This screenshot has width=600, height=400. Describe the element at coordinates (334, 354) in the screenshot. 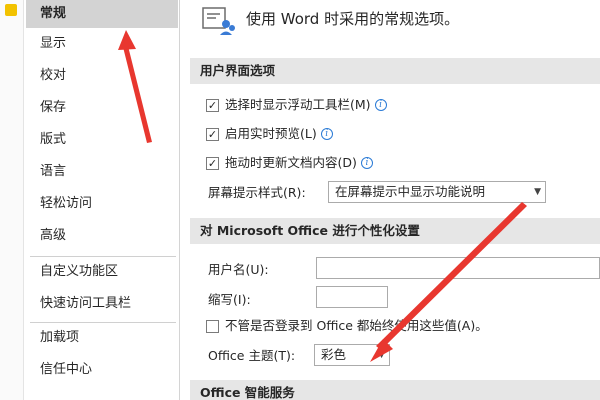

I see `office-theme-value: 彩色` at that location.